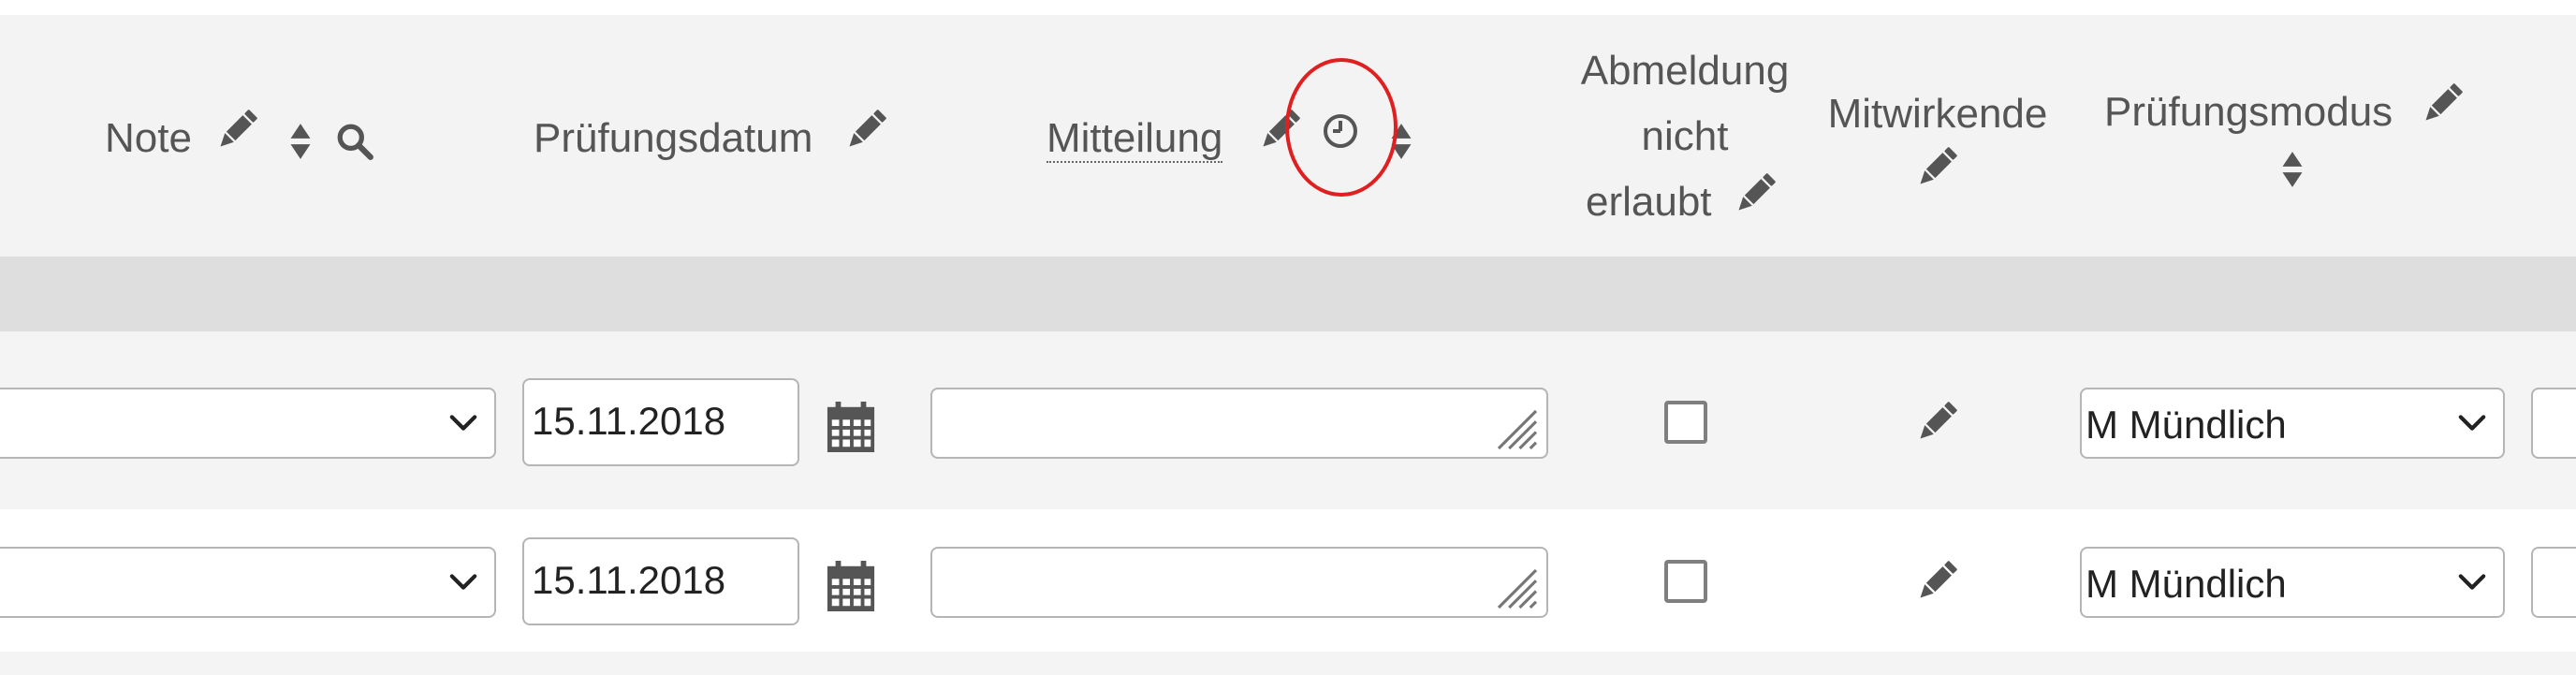 Image resolution: width=2576 pixels, height=675 pixels. Describe the element at coordinates (1288, 663) in the screenshot. I see `table-row` at that location.